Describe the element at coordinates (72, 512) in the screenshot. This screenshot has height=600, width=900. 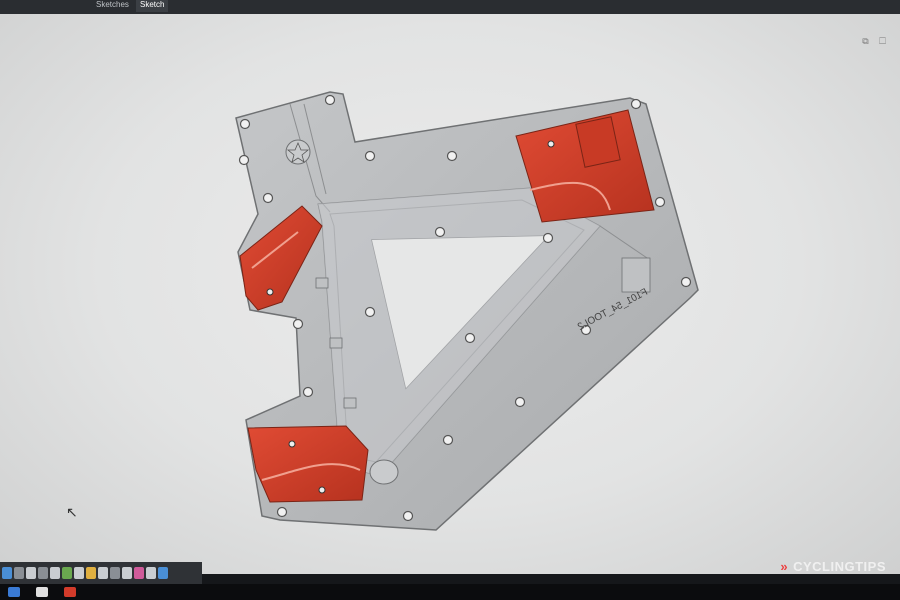
I see `mouse-pointer-icon: ↖` at that location.